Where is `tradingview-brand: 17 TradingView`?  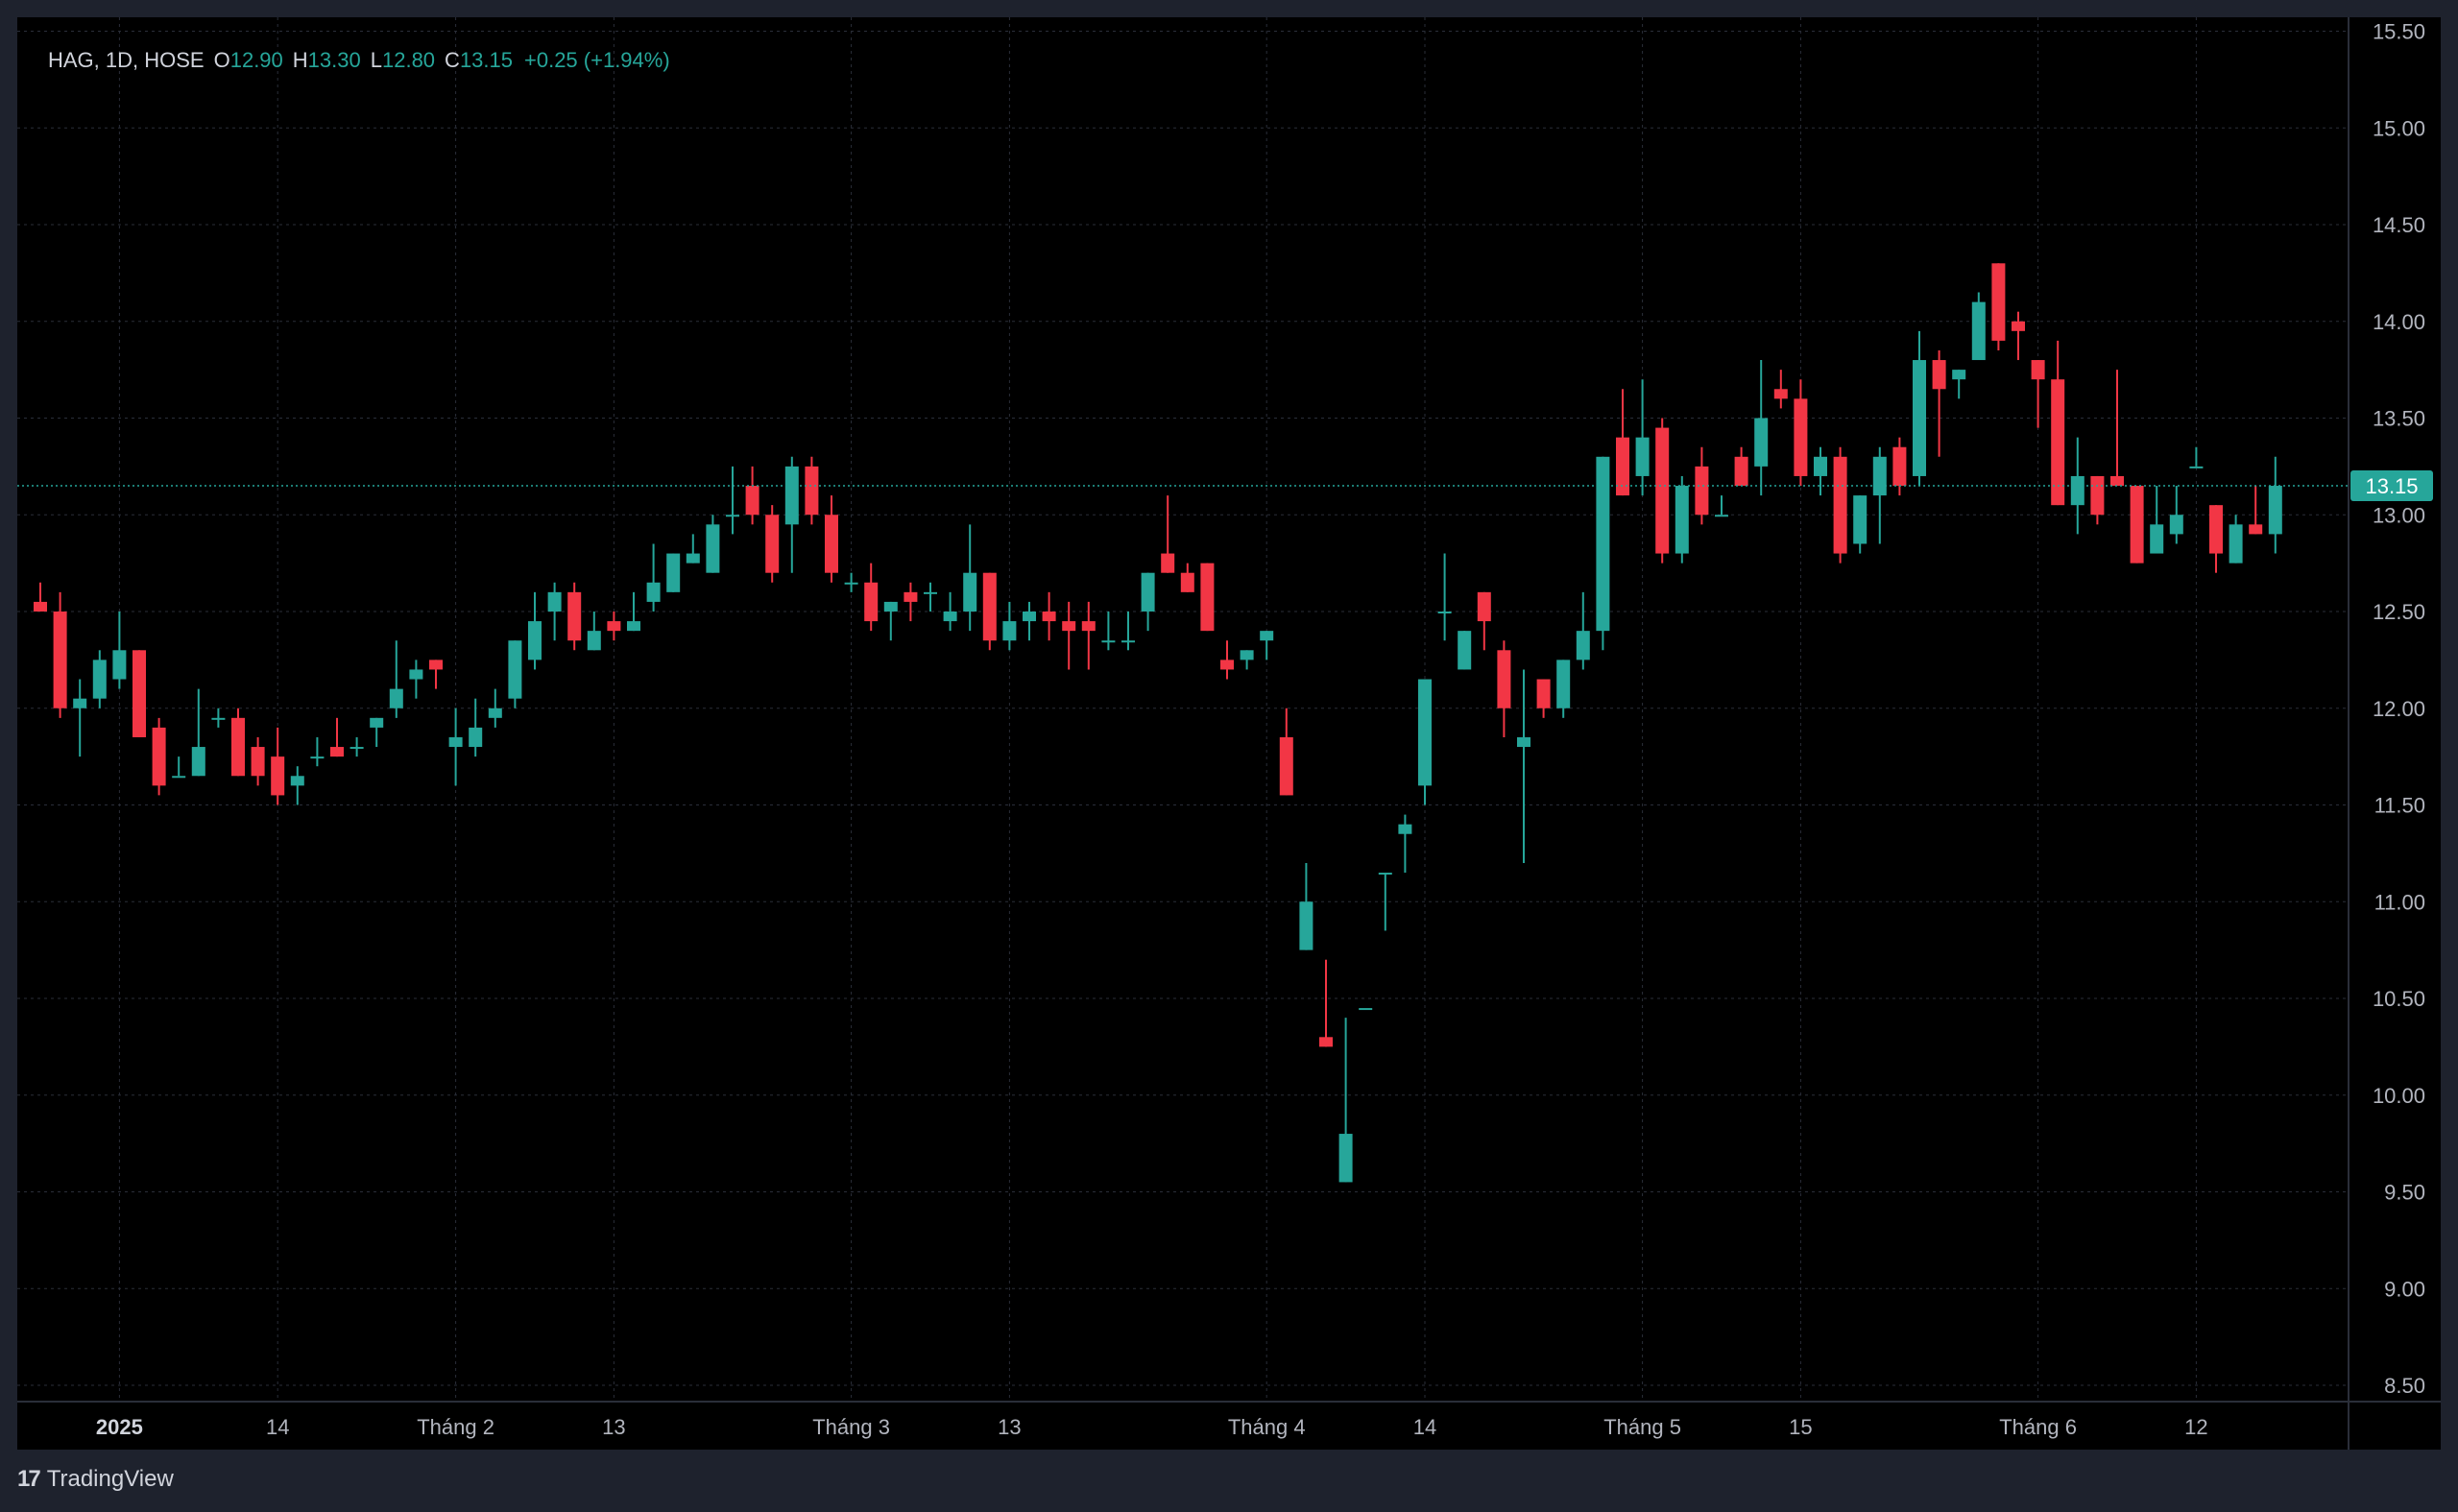 tradingview-brand: 17 TradingView is located at coordinates (96, 1479).